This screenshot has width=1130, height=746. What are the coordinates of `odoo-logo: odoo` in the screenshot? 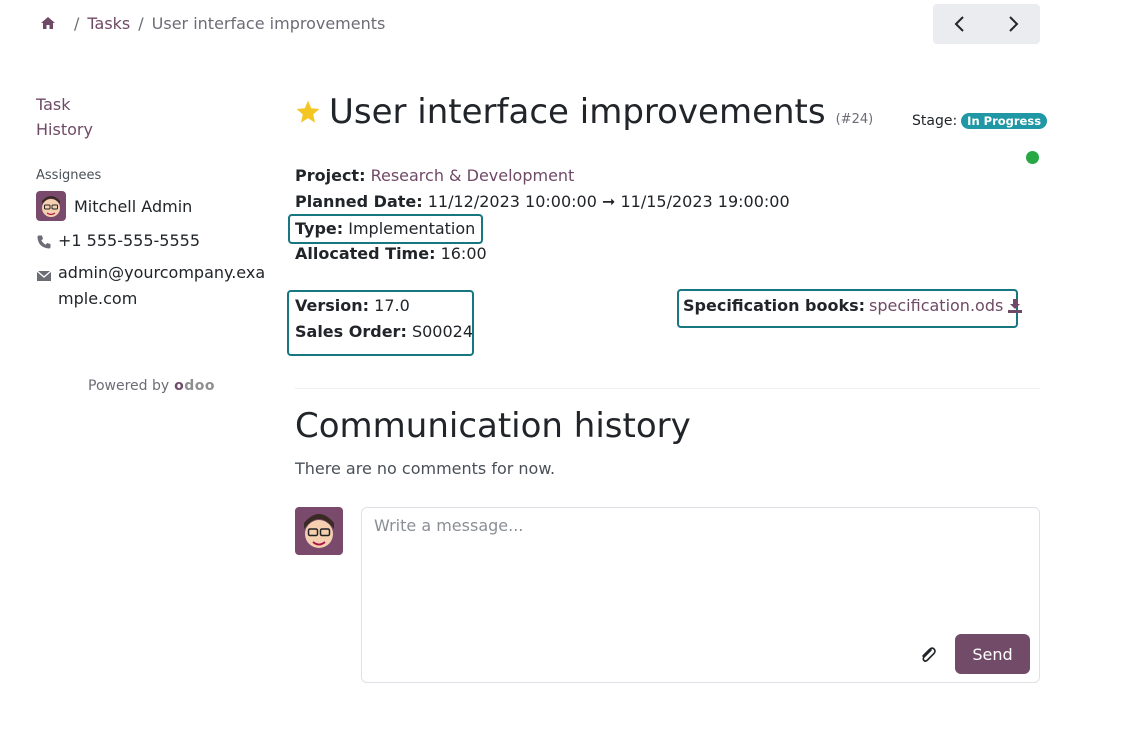 It's located at (194, 386).